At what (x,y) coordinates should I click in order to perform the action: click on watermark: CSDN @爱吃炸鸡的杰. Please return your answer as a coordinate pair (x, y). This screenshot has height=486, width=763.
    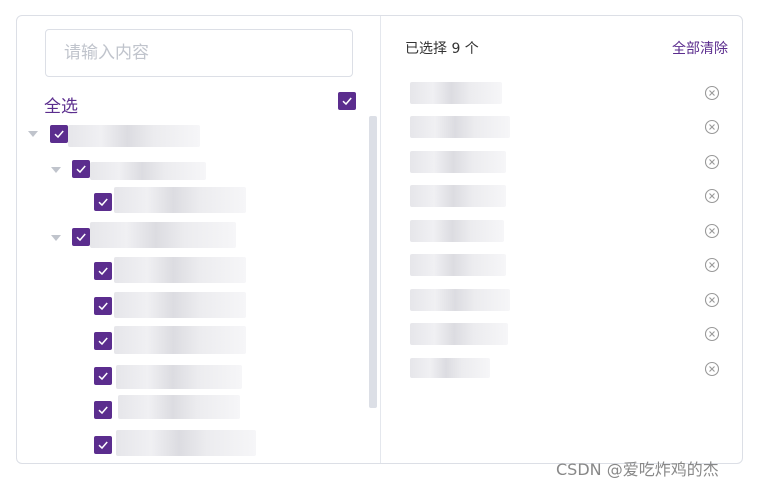
    Looking at the image, I should click on (637, 469).